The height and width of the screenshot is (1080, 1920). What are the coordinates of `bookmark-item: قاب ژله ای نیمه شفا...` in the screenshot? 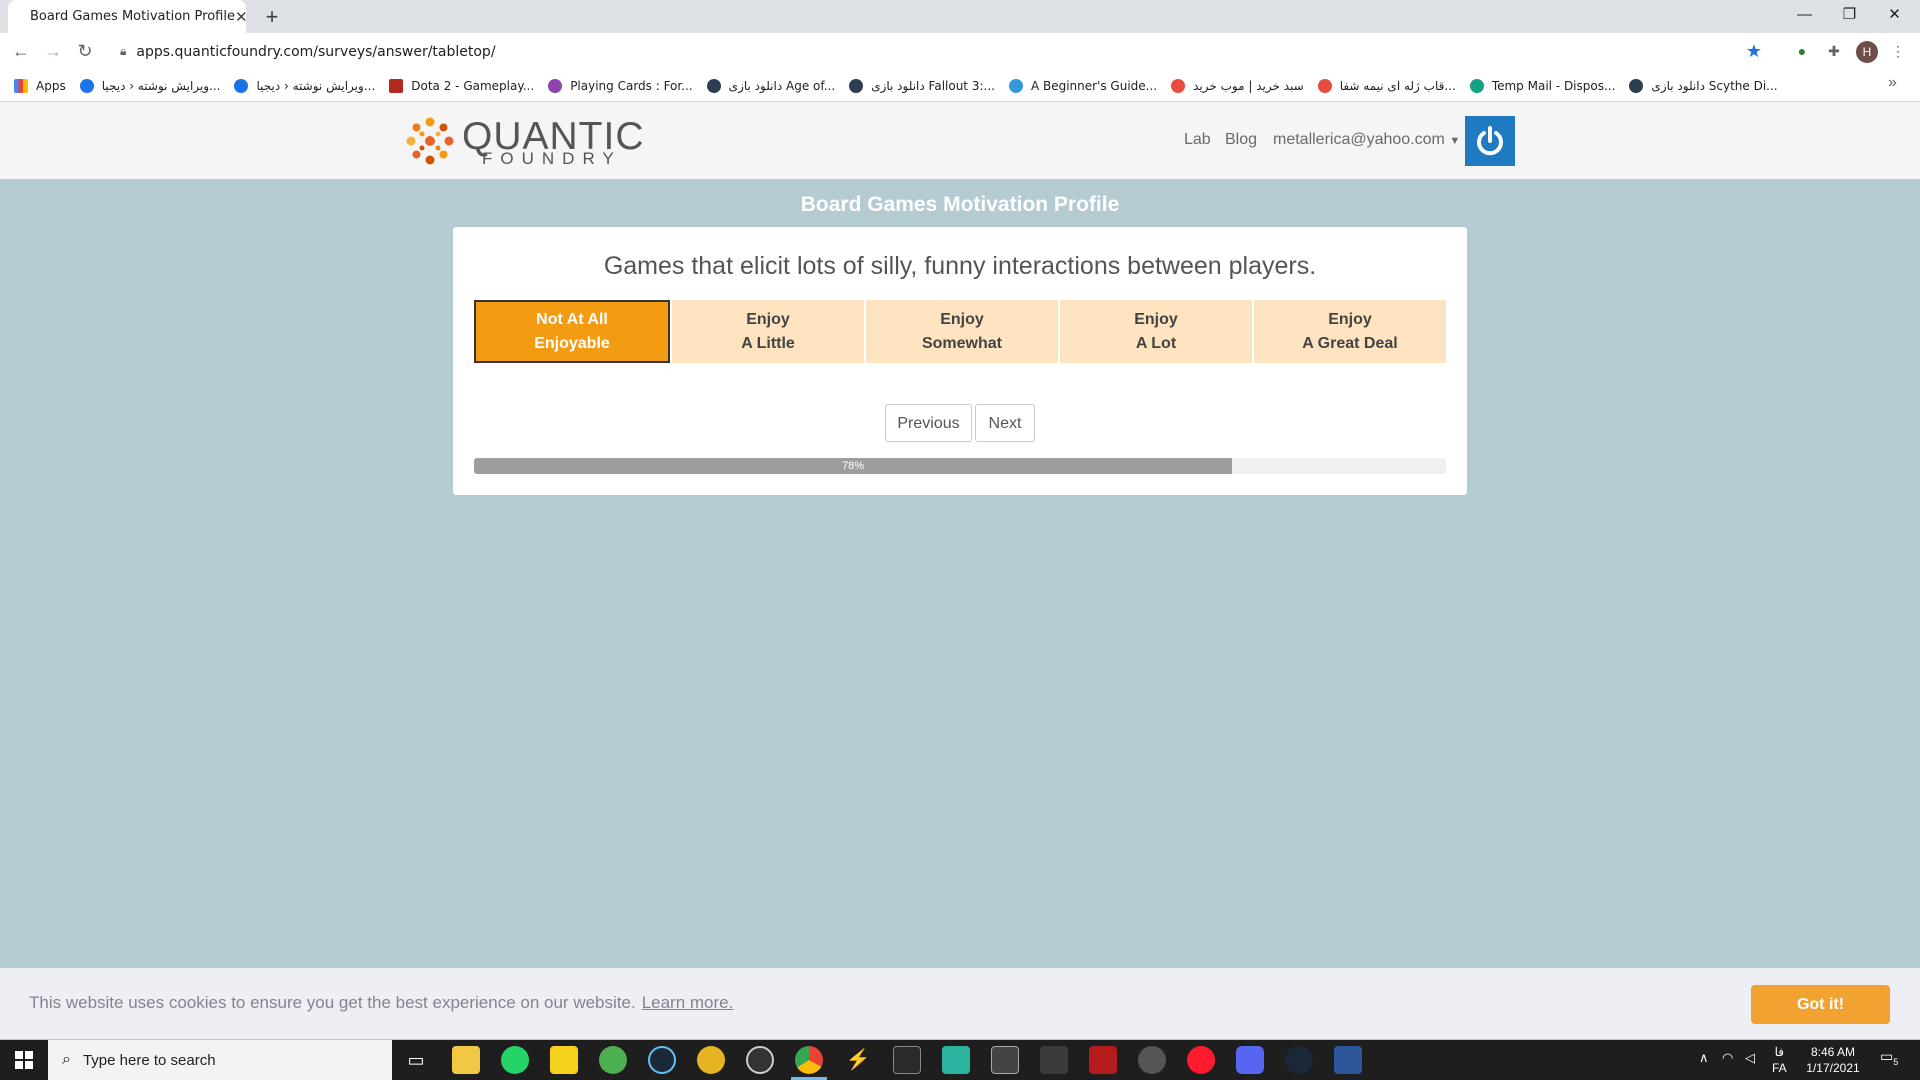 It's located at (1386, 85).